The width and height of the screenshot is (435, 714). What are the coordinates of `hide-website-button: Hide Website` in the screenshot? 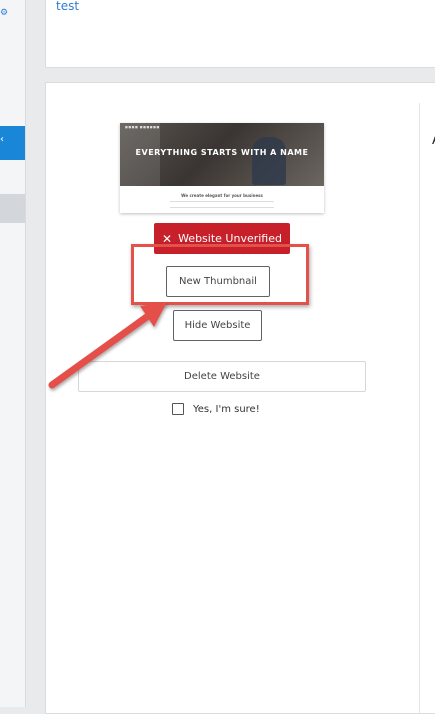 It's located at (217, 325).